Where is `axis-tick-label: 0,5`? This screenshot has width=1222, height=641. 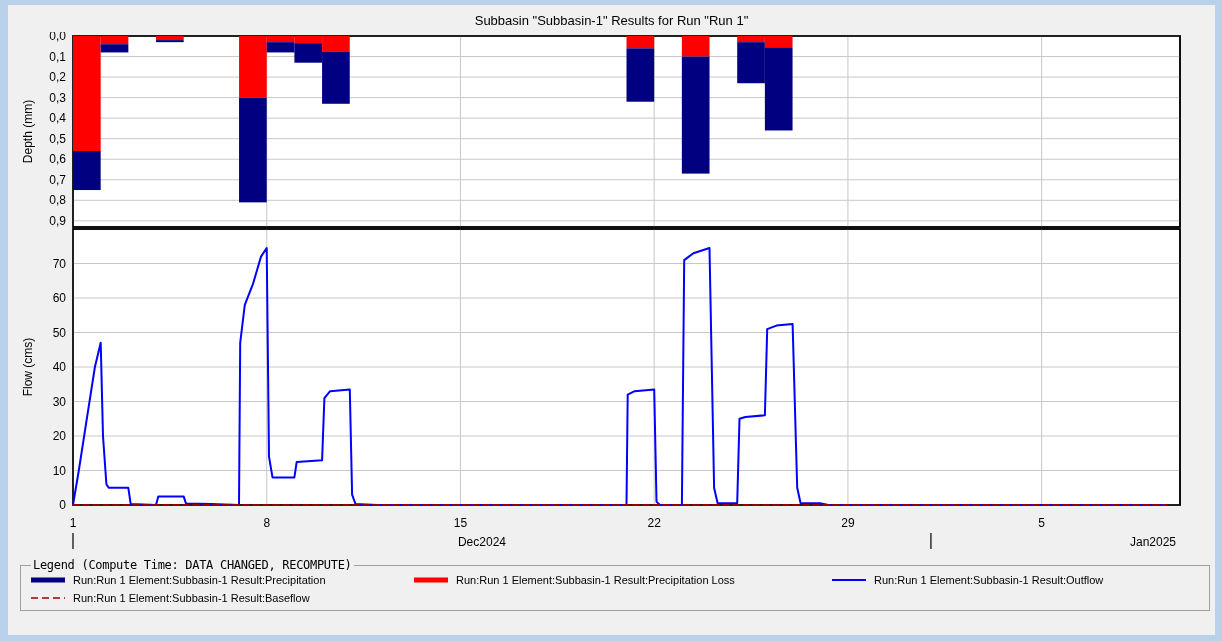 axis-tick-label: 0,5 is located at coordinates (57, 138).